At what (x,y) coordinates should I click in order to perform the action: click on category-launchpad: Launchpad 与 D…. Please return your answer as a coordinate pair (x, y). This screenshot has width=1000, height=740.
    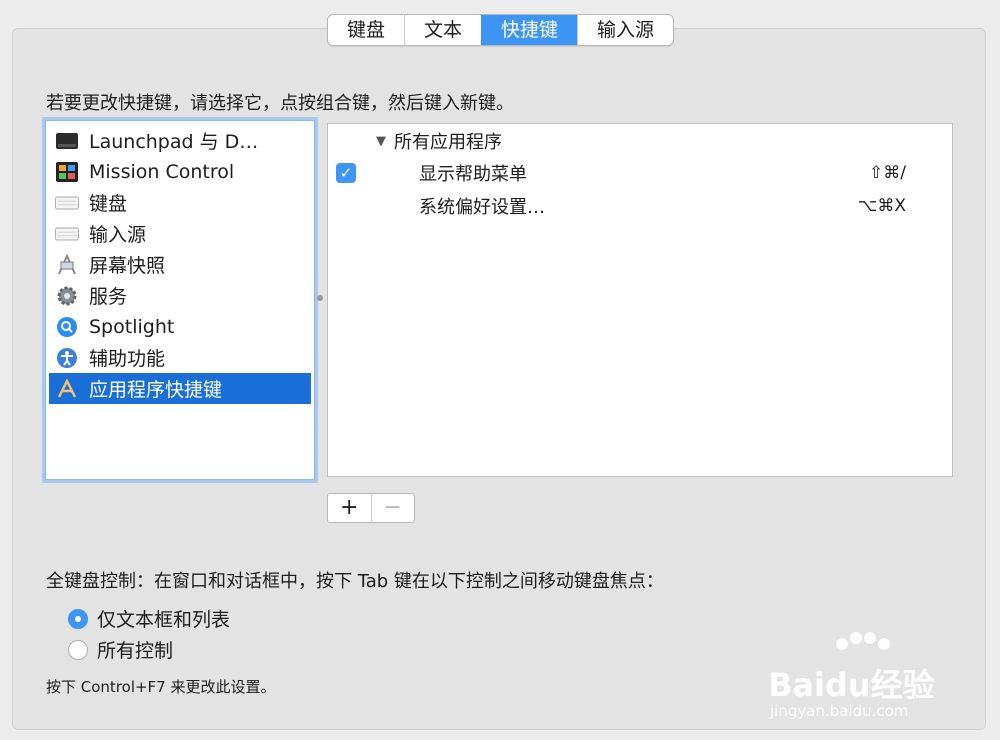
    Looking at the image, I should click on (180, 140).